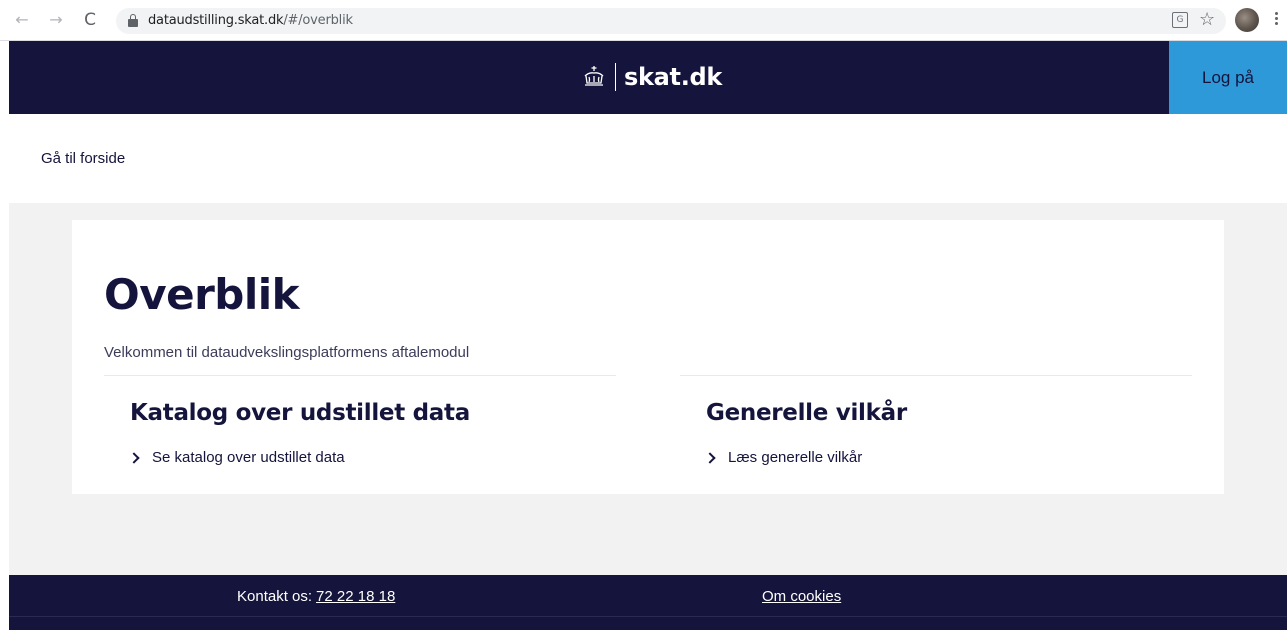  Describe the element at coordinates (795, 457) in the screenshot. I see `terms-link-label: Læs generelle vilkår` at that location.